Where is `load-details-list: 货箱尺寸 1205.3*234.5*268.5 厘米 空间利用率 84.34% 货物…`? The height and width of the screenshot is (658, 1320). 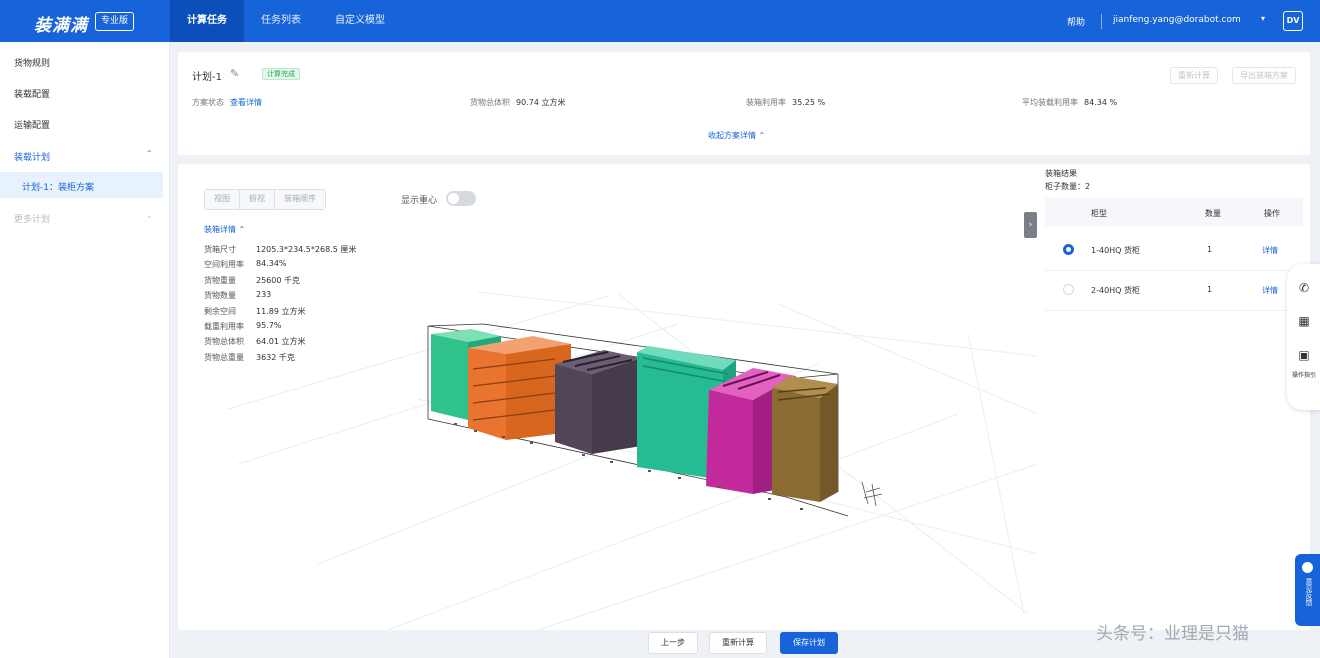
load-details-list: 货箱尺寸 1205.3*234.5*268.5 厘米 空间利用率 84.34% 货物… is located at coordinates (280, 305).